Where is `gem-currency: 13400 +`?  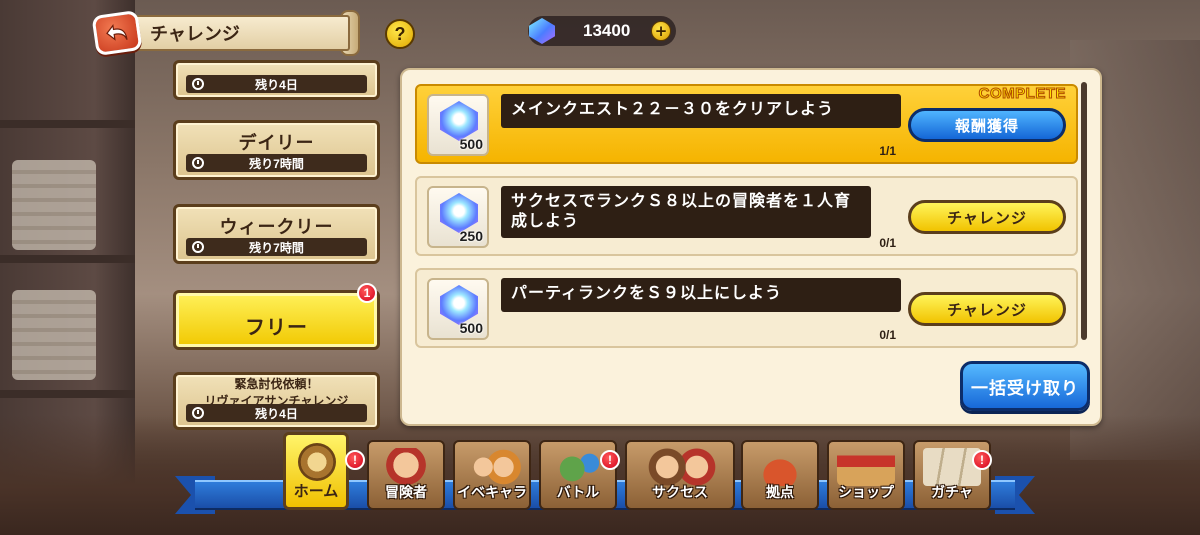 gem-currency: 13400 + is located at coordinates (602, 31).